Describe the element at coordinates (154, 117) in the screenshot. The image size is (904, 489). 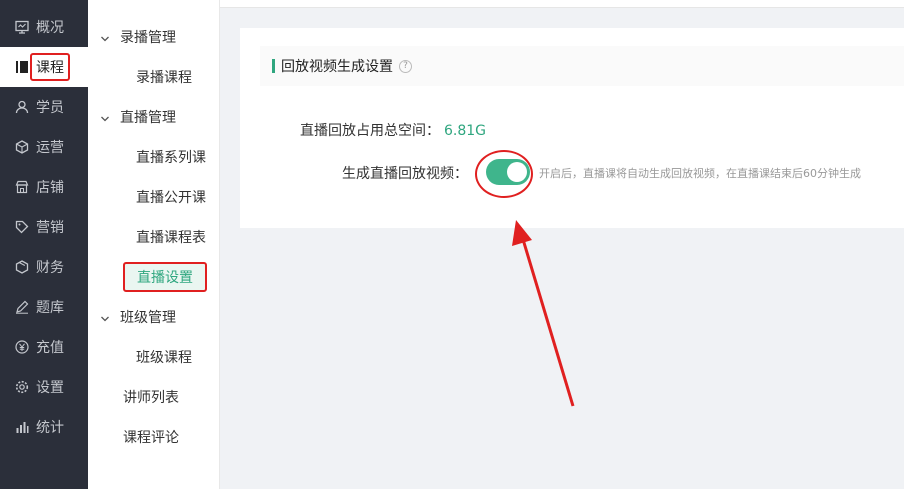
I see `subnav-group-live: 直播管理` at that location.